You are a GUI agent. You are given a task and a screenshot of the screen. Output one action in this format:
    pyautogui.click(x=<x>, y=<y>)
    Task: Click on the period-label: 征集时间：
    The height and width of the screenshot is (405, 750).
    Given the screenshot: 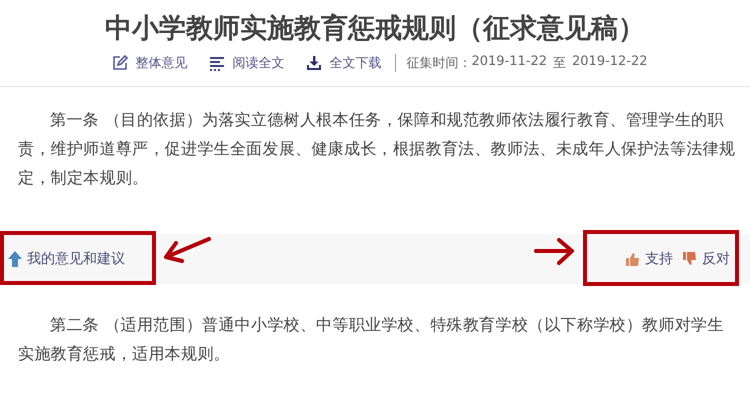 What is the action you would take?
    pyautogui.click(x=439, y=63)
    